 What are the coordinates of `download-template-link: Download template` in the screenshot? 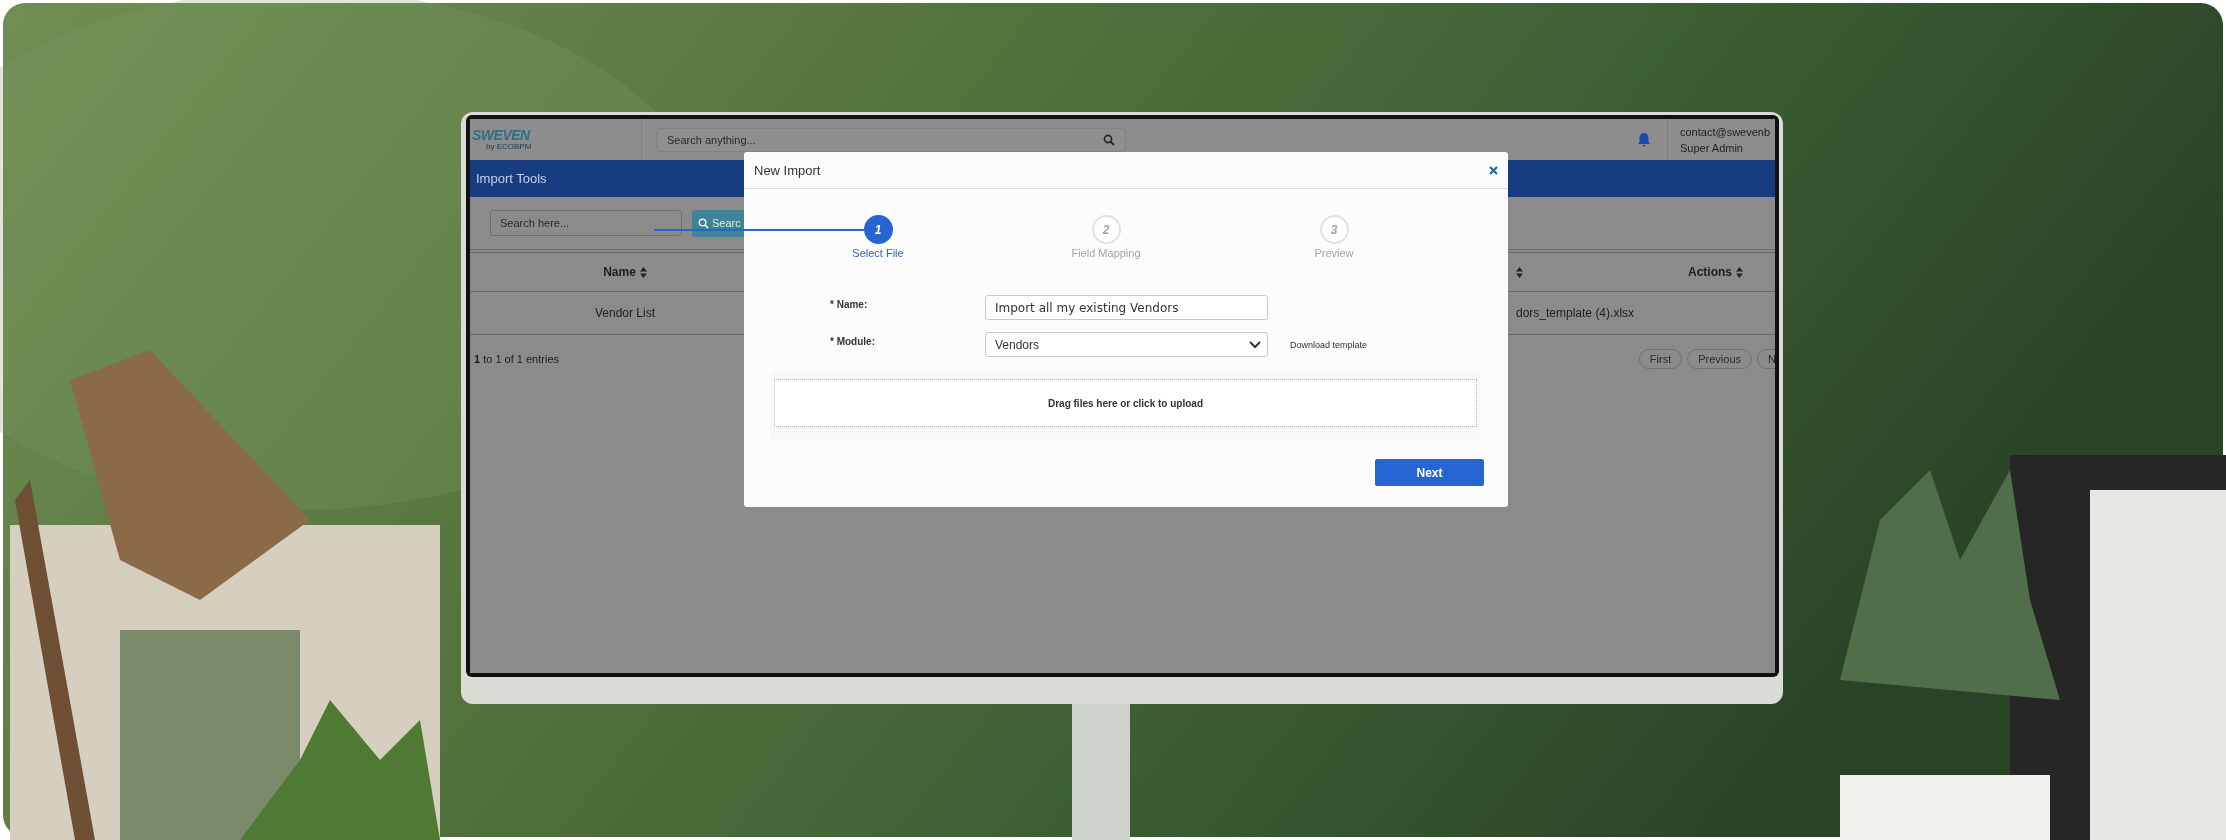 It's located at (1318, 341).